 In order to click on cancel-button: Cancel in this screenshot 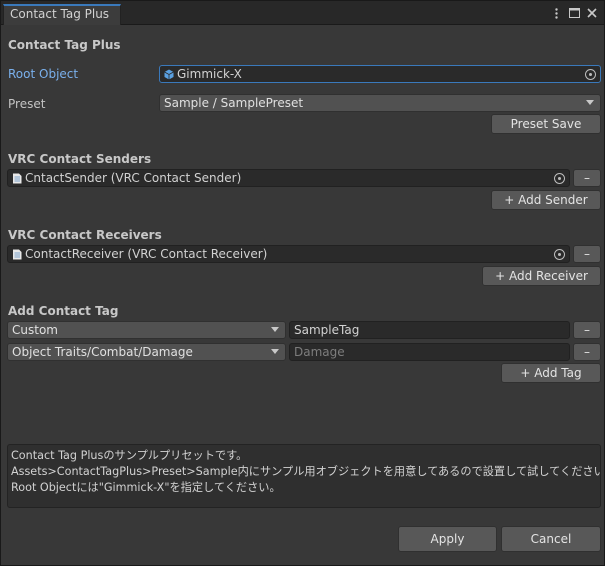, I will do `click(551, 539)`.